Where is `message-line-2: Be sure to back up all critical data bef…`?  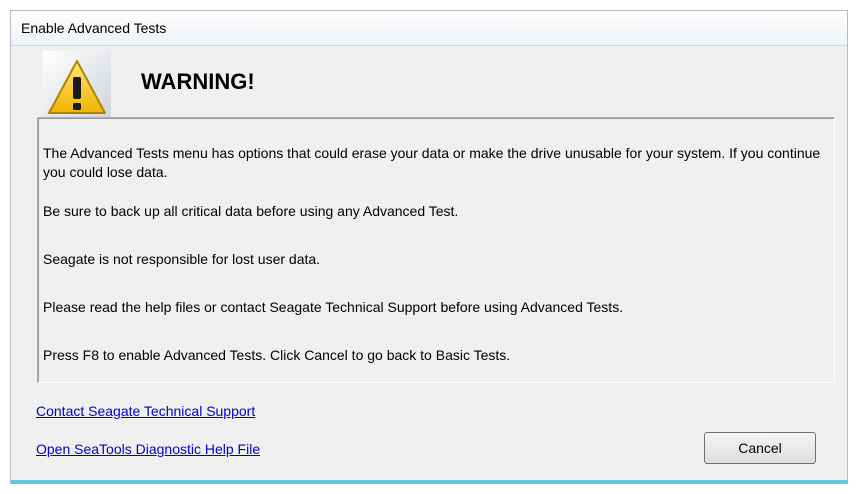
message-line-2: Be sure to back up all critical data bef… is located at coordinates (251, 211).